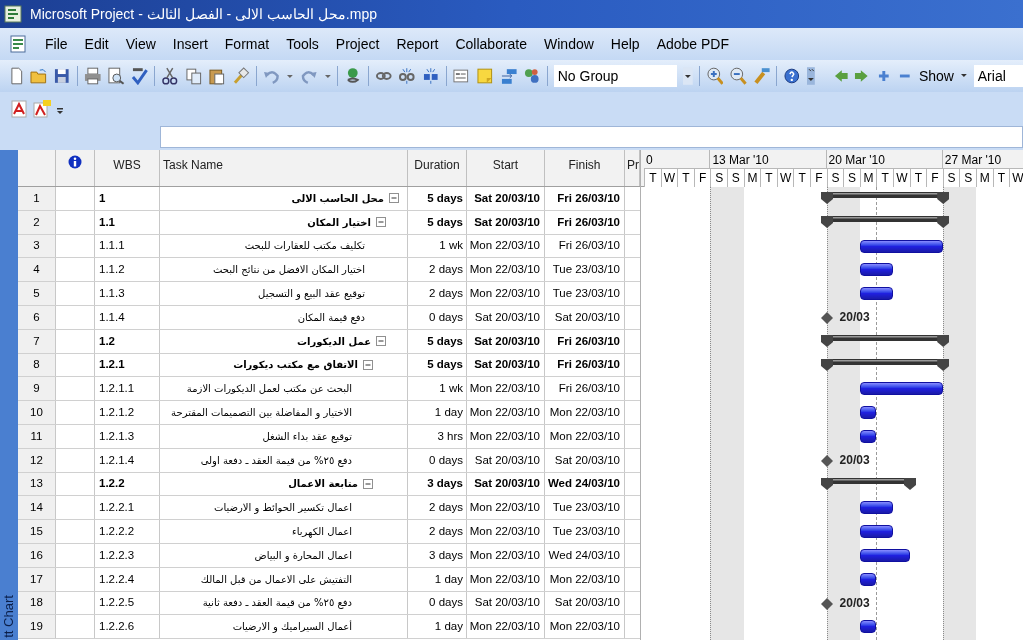  What do you see at coordinates (56, 44) in the screenshot?
I see `menu-item: File` at bounding box center [56, 44].